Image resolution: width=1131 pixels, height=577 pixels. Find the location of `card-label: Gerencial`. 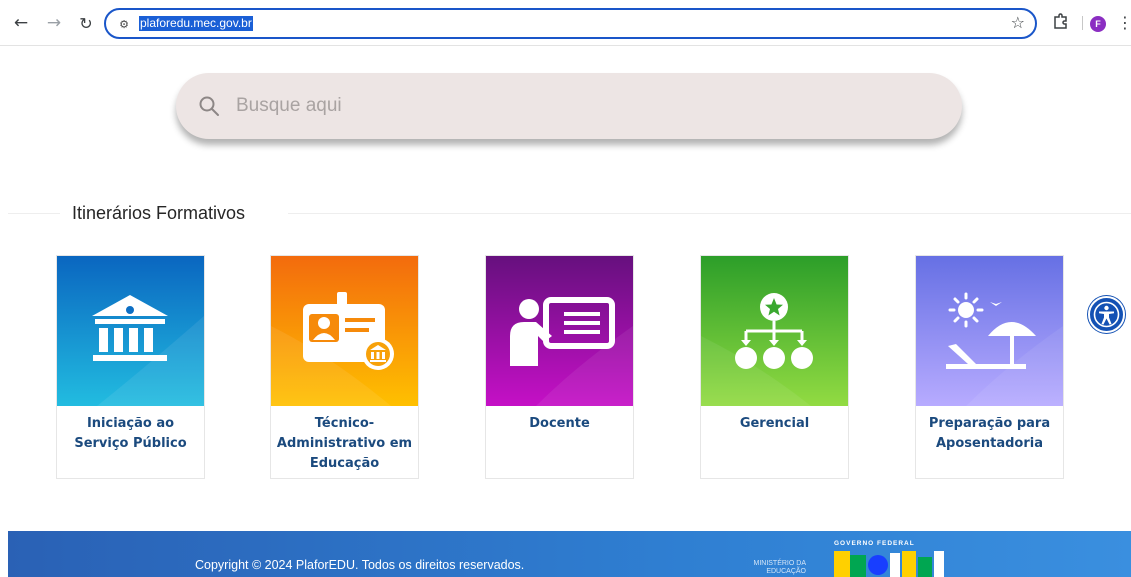

card-label: Gerencial is located at coordinates (774, 423).